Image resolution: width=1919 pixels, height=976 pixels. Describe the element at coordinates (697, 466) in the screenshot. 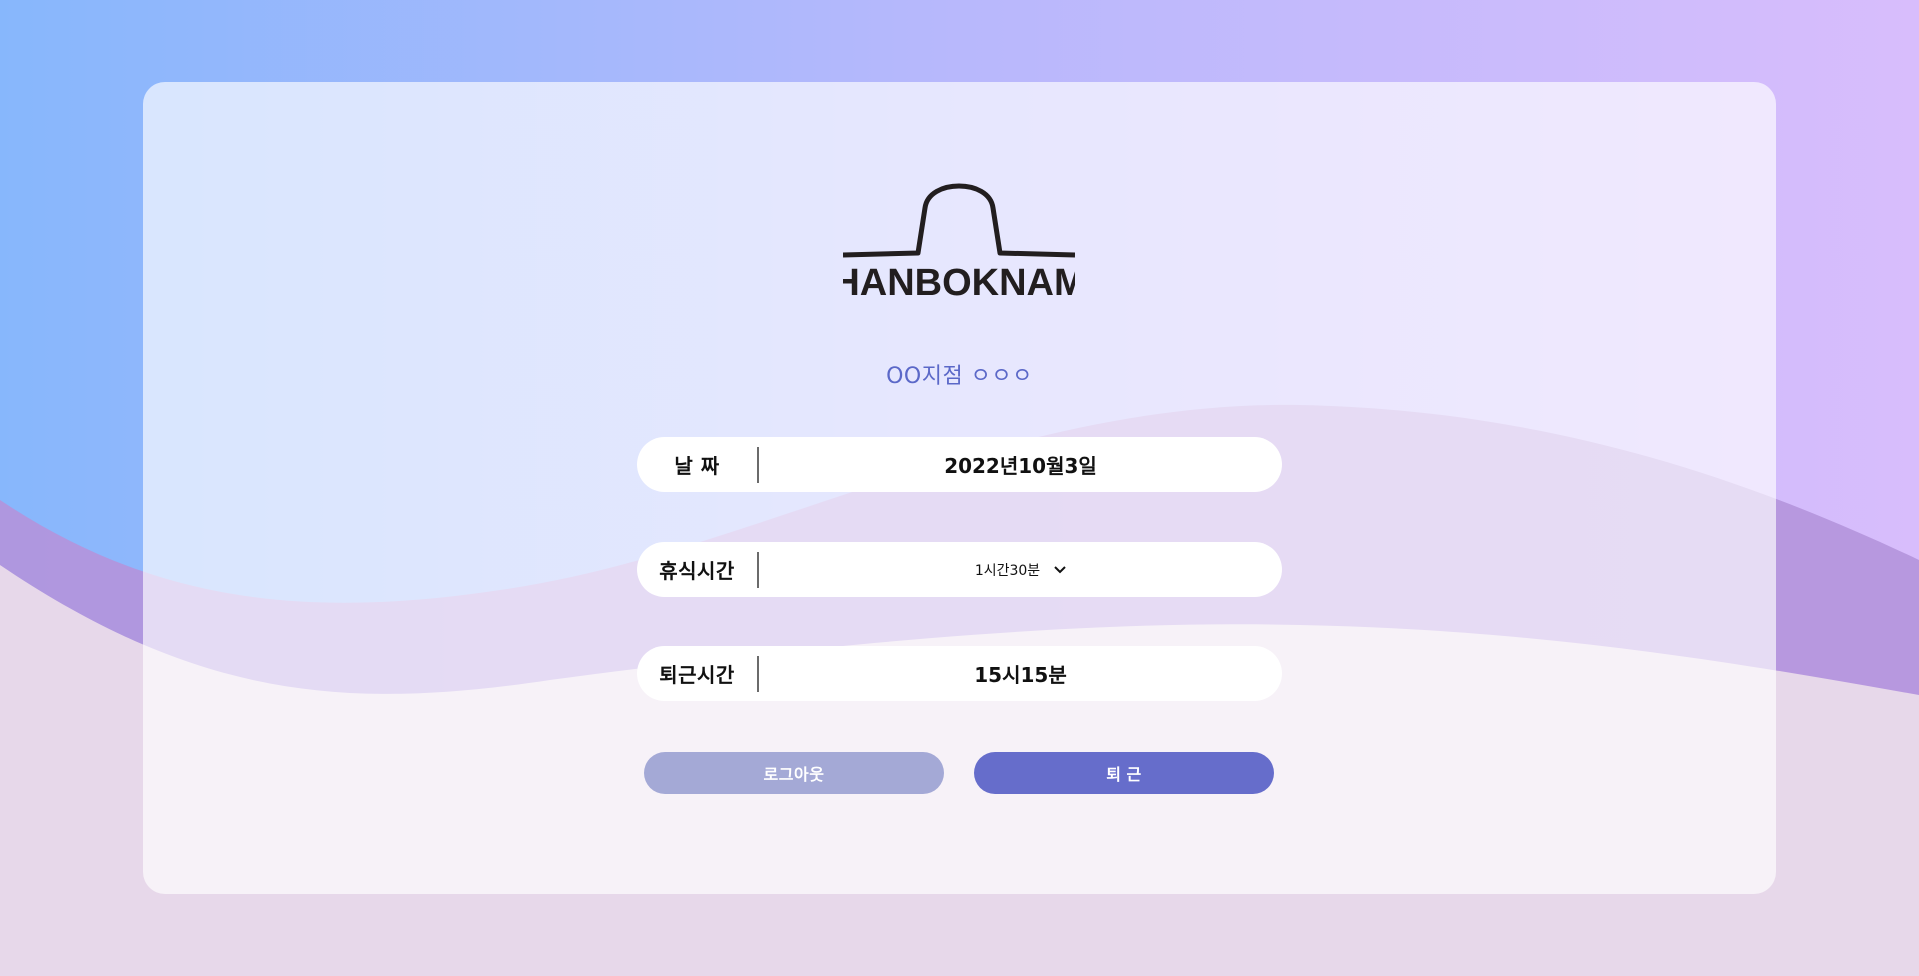

I see `date-label: 날 짜` at that location.